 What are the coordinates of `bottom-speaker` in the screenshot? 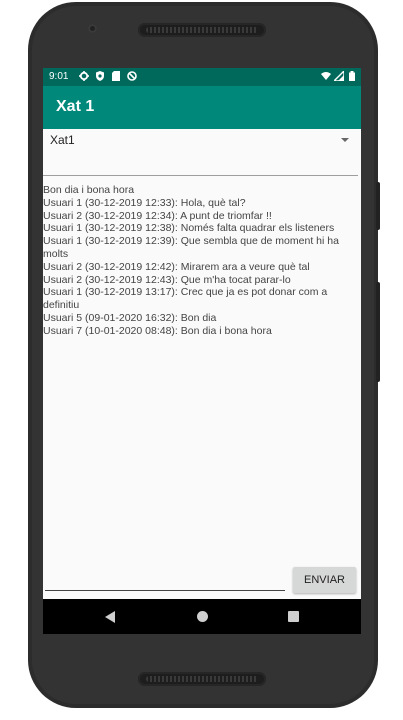 It's located at (202, 679).